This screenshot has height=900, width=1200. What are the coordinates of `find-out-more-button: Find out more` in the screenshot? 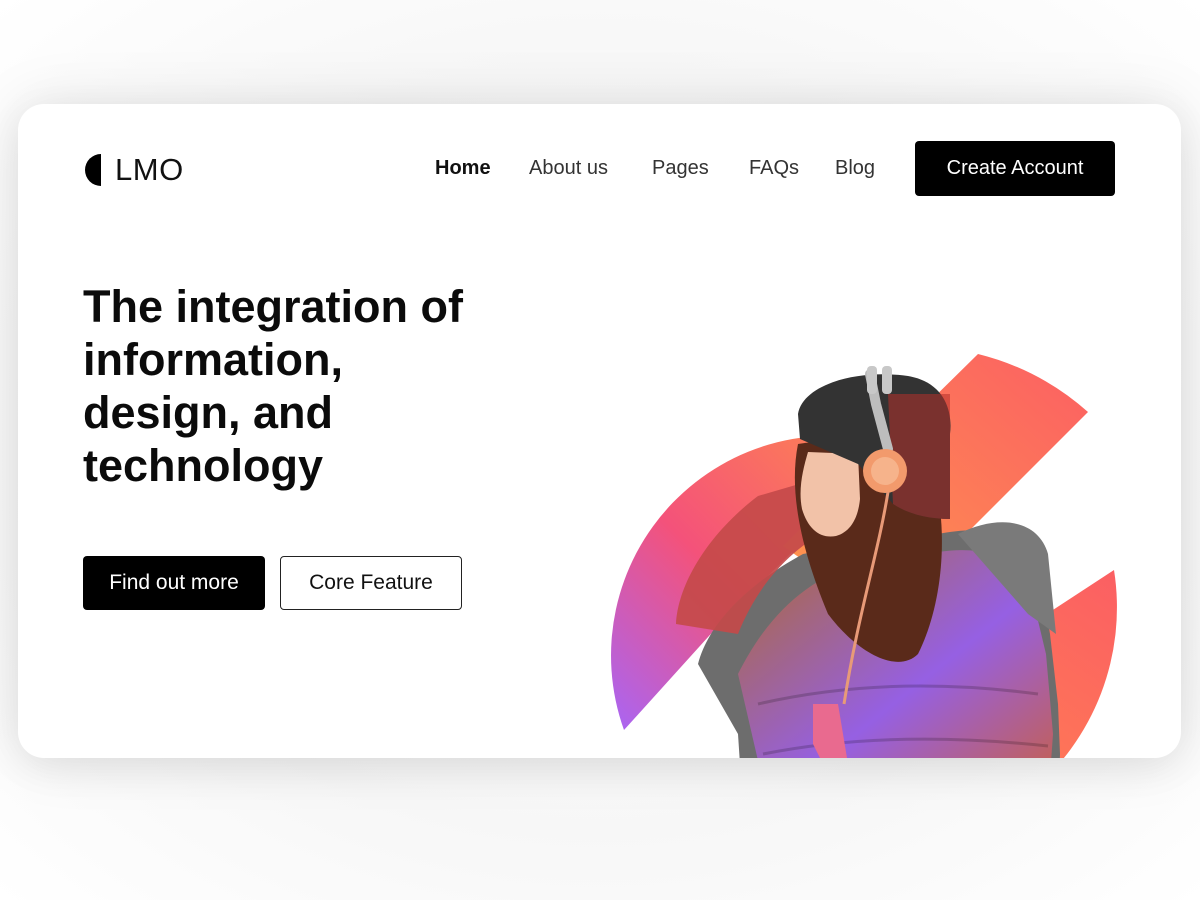 It's located at (174, 583).